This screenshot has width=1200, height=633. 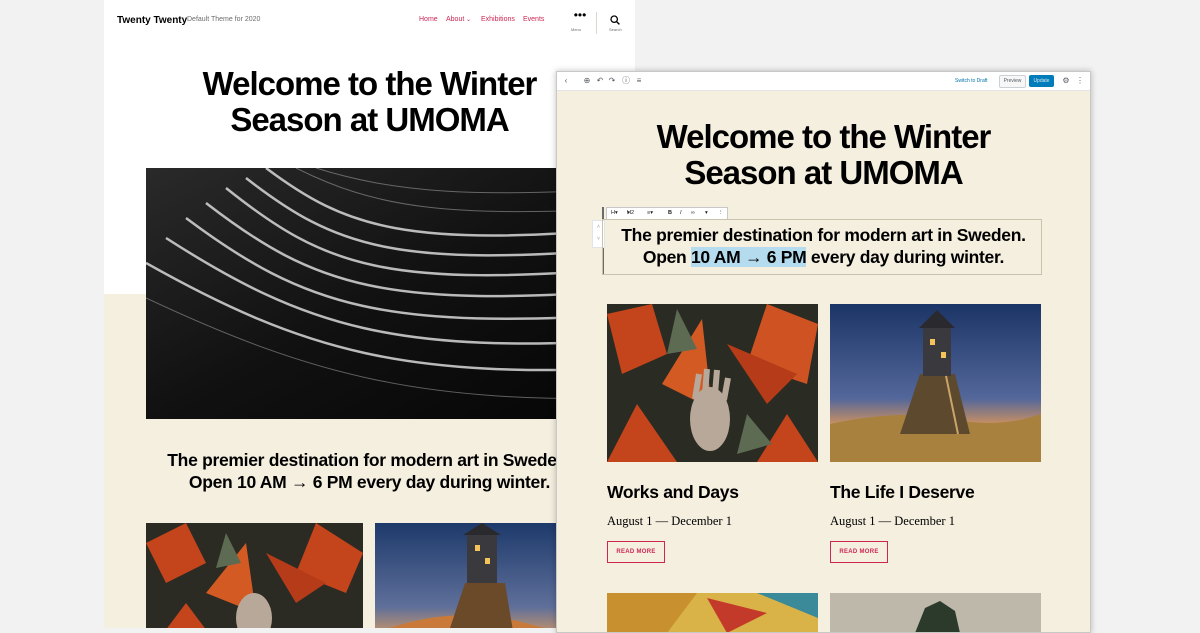 I want to click on italic-icon: I, so click(x=681, y=213).